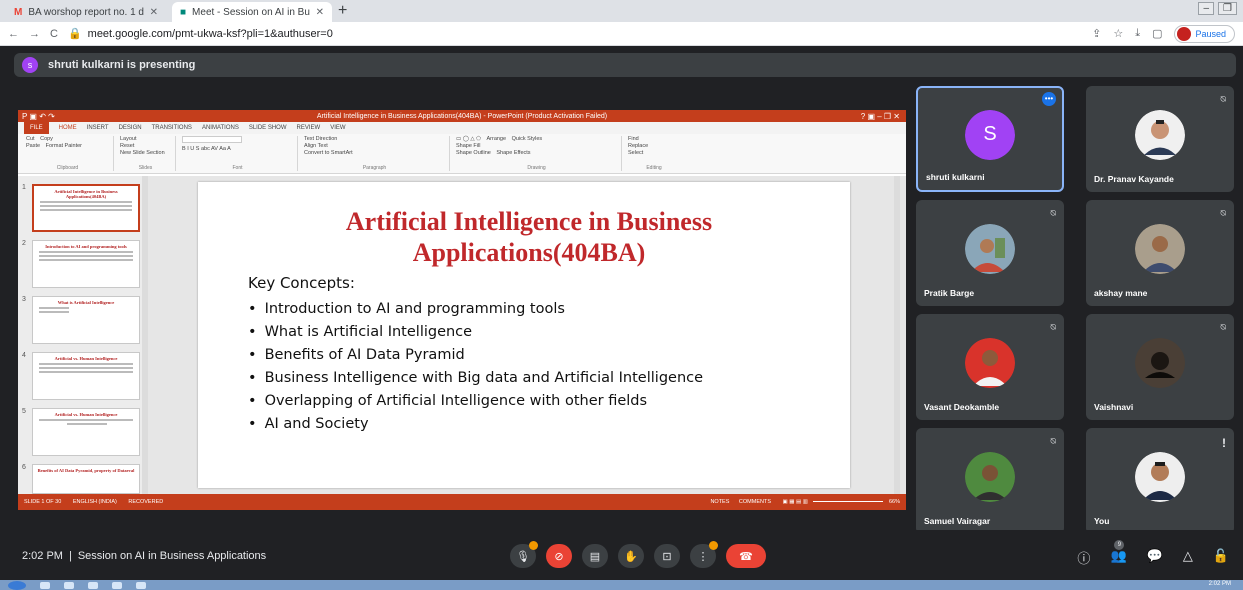  What do you see at coordinates (46, 139) in the screenshot?
I see `copy-button: Copy` at bounding box center [46, 139].